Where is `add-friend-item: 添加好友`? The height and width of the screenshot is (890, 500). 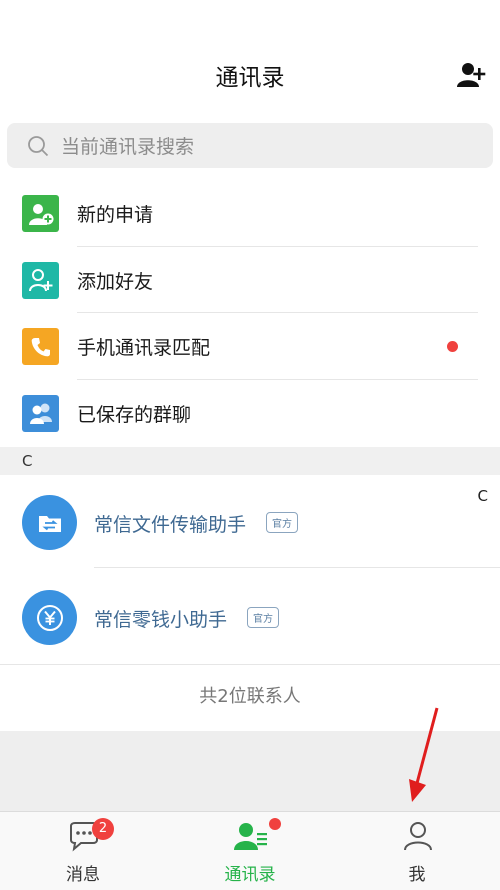 add-friend-item: 添加好友 is located at coordinates (250, 280).